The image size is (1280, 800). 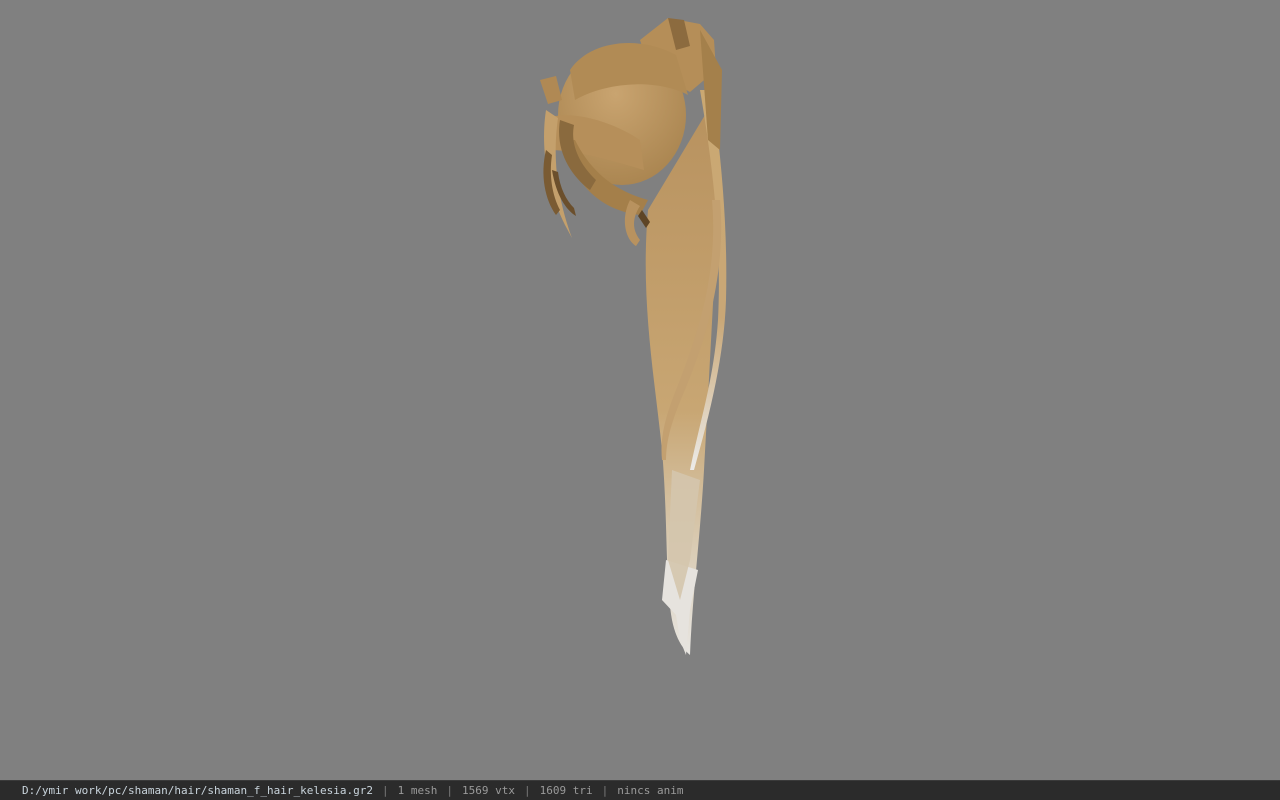 What do you see at coordinates (650, 790) in the screenshot?
I see `anim-status: nincs anim` at bounding box center [650, 790].